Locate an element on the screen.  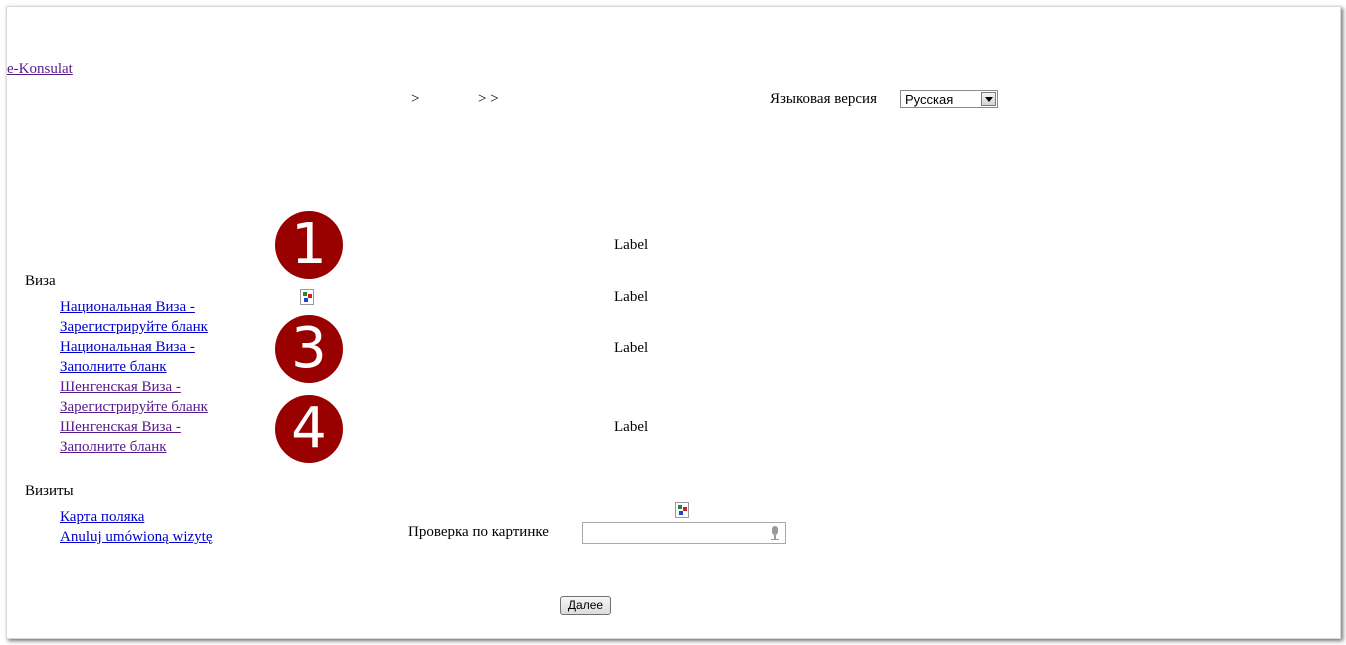
cancel-appointment-link: Anuluj umówioną wizytę is located at coordinates (136, 537).